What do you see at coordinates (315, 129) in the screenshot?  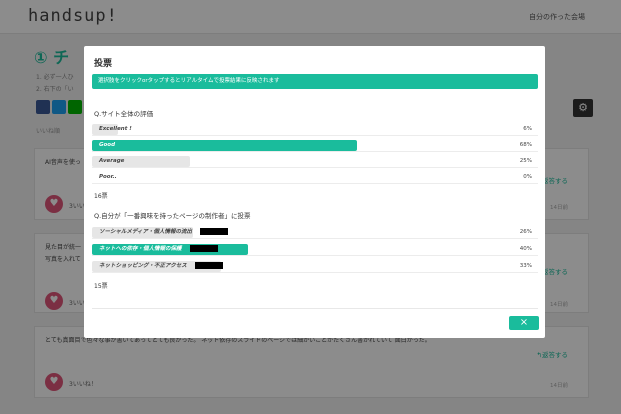 I see `poll-option: Excellent ! 6%` at bounding box center [315, 129].